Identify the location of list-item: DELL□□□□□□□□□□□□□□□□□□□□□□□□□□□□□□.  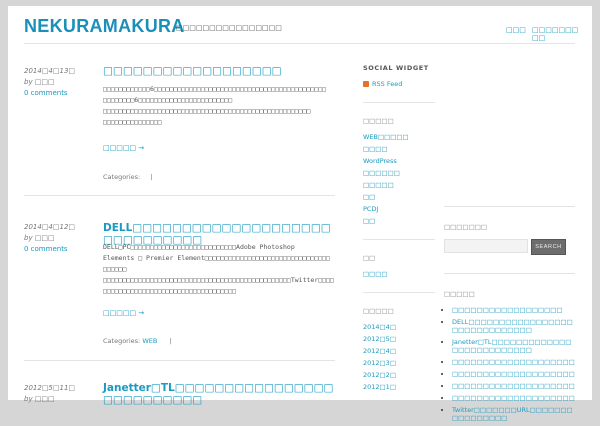
(513, 326).